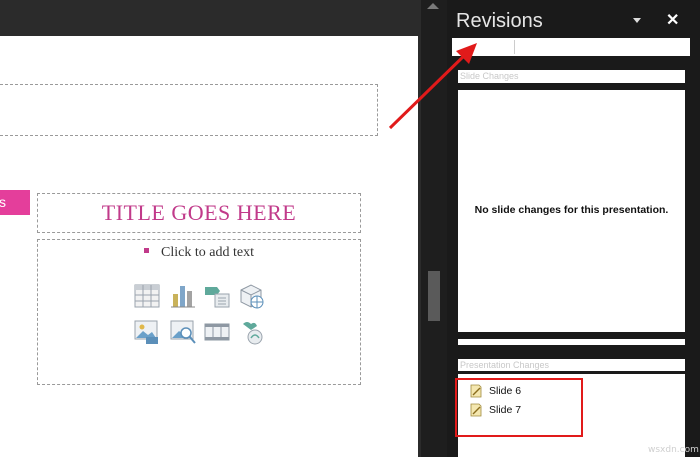 This screenshot has width=700, height=457. I want to click on smartart-icon, so click(217, 296).